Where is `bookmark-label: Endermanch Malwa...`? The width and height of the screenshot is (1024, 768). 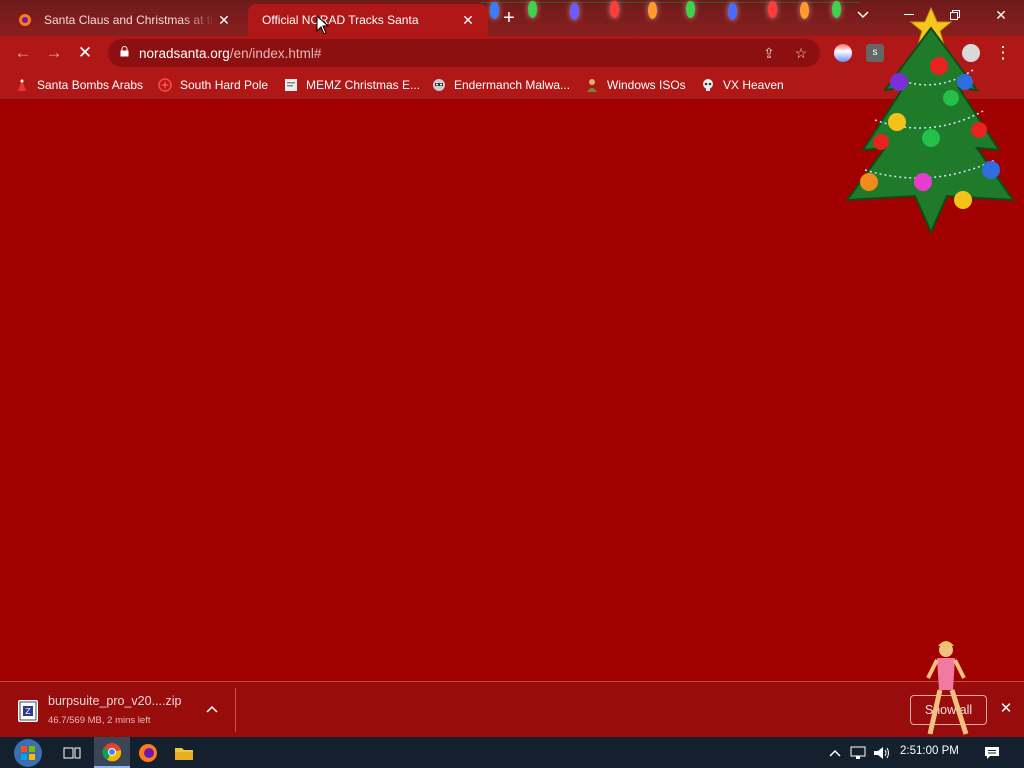 bookmark-label: Endermanch Malwa... is located at coordinates (512, 85).